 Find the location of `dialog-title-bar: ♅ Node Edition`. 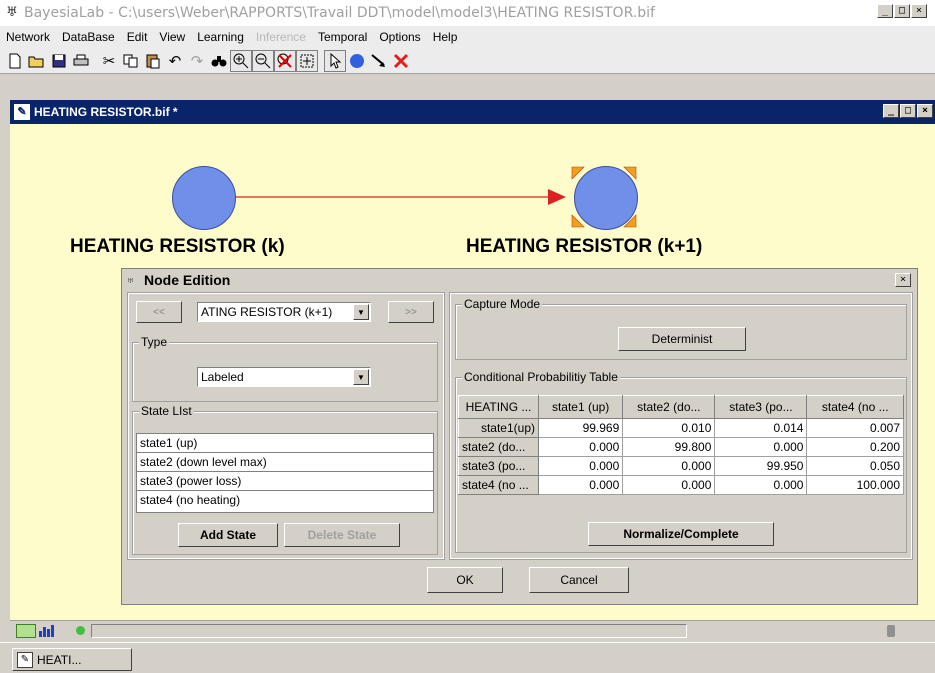

dialog-title-bar: ♅ Node Edition is located at coordinates (519, 280).